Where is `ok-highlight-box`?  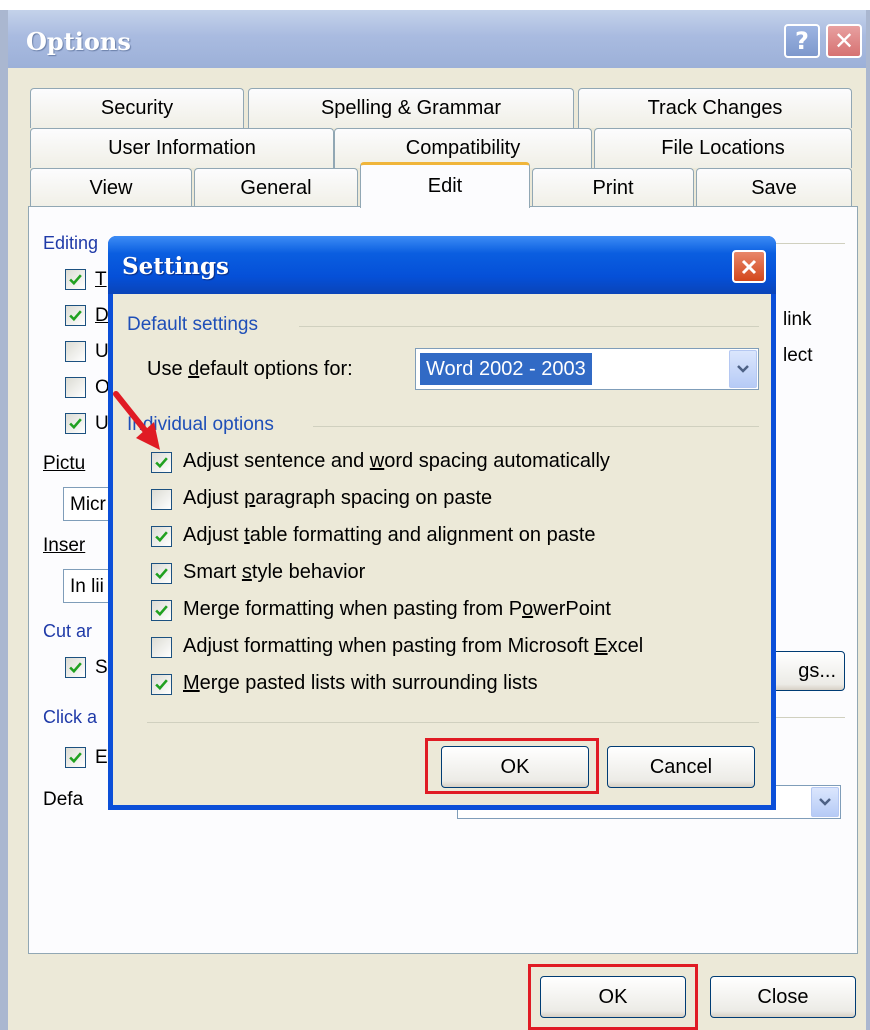 ok-highlight-box is located at coordinates (613, 997).